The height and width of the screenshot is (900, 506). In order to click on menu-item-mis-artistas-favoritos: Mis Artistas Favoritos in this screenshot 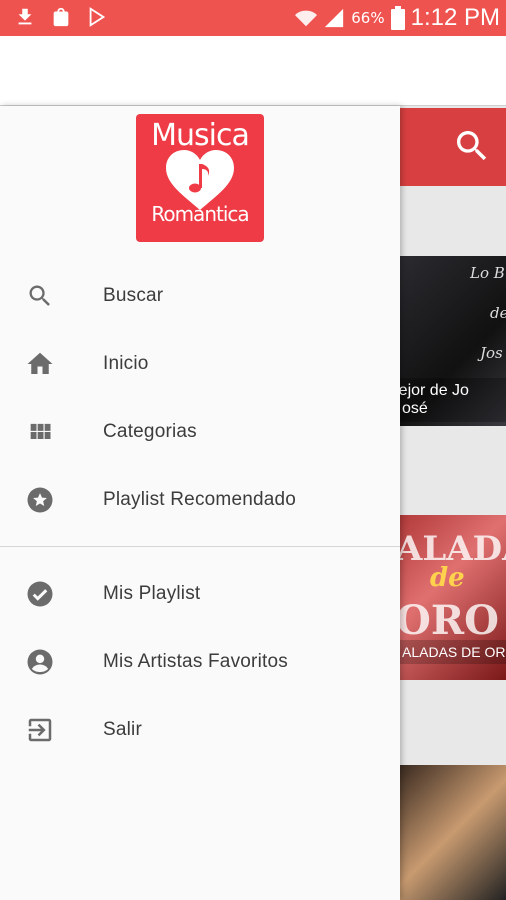, I will do `click(200, 662)`.